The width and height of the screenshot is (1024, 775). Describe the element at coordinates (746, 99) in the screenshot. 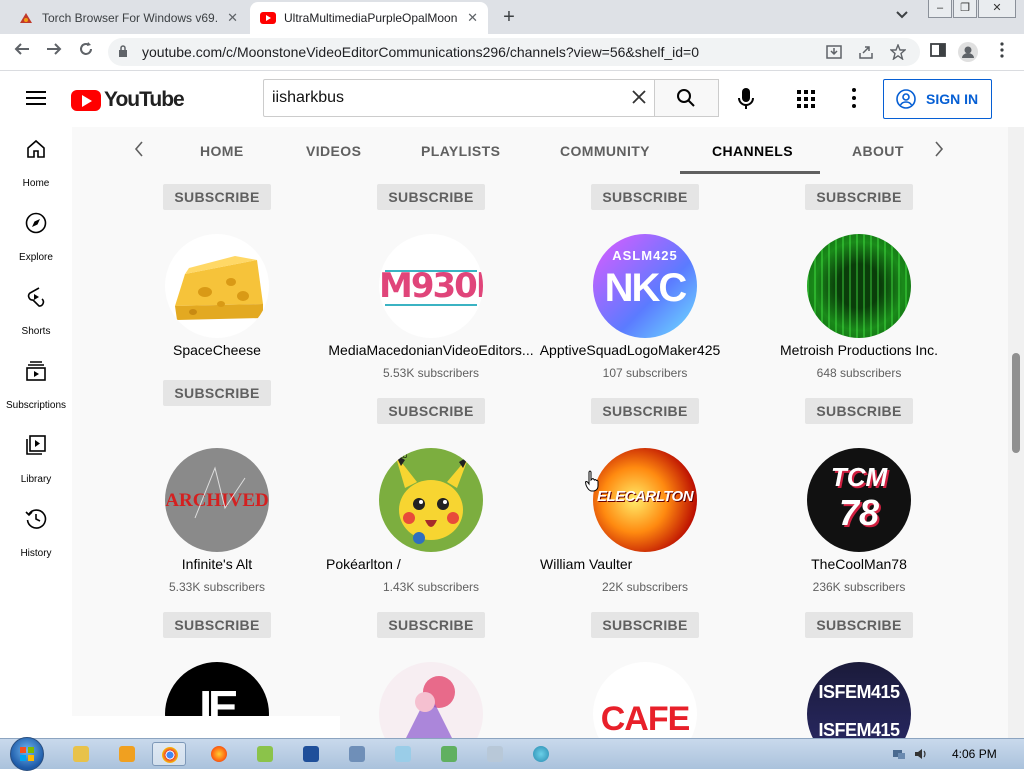

I see `microphone-icon` at that location.